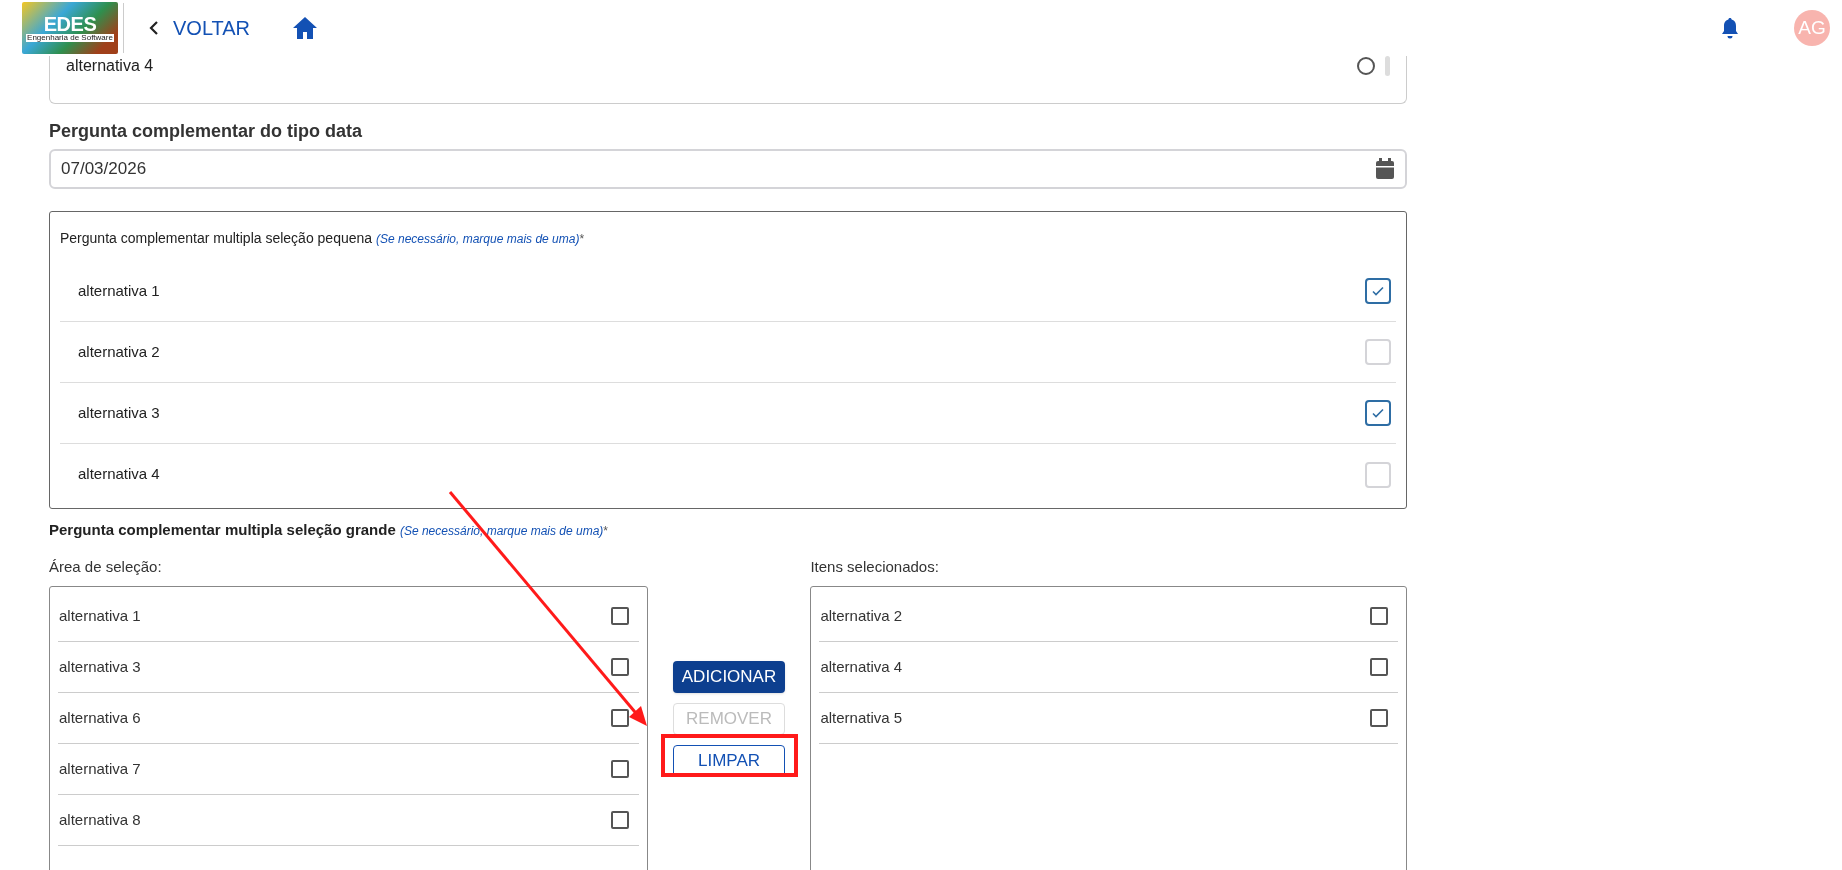  I want to click on date-field: 07/03/2026, so click(728, 169).